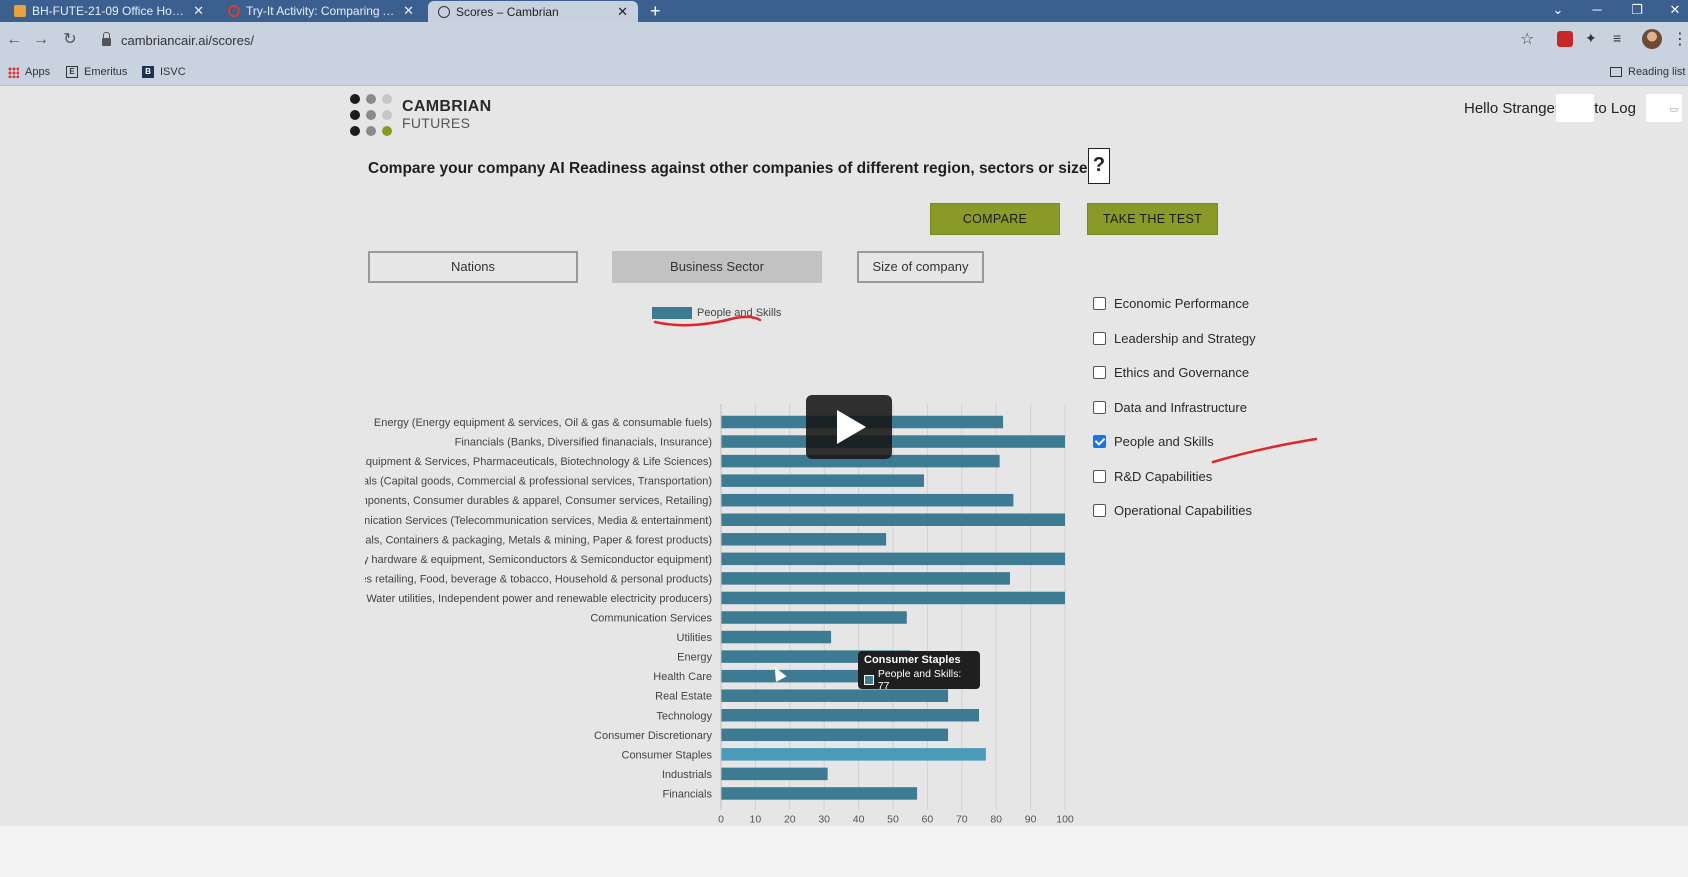 The width and height of the screenshot is (1688, 877). What do you see at coordinates (72, 72) in the screenshot?
I see `emeritus-icon: E` at bounding box center [72, 72].